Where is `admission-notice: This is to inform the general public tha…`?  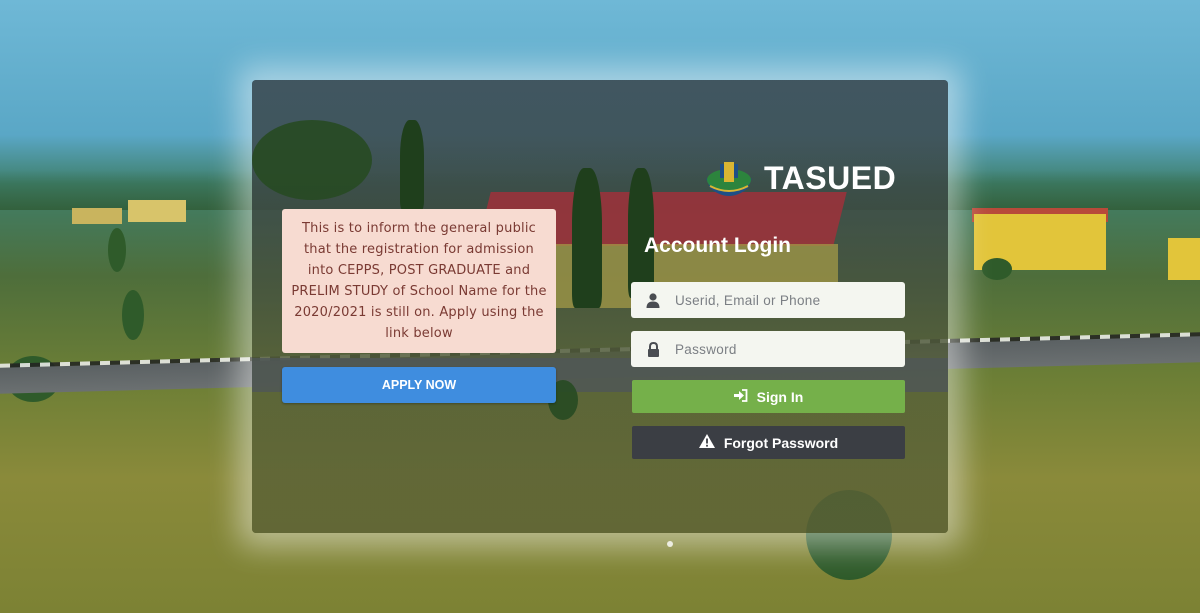
admission-notice: This is to inform the general public tha… is located at coordinates (419, 281).